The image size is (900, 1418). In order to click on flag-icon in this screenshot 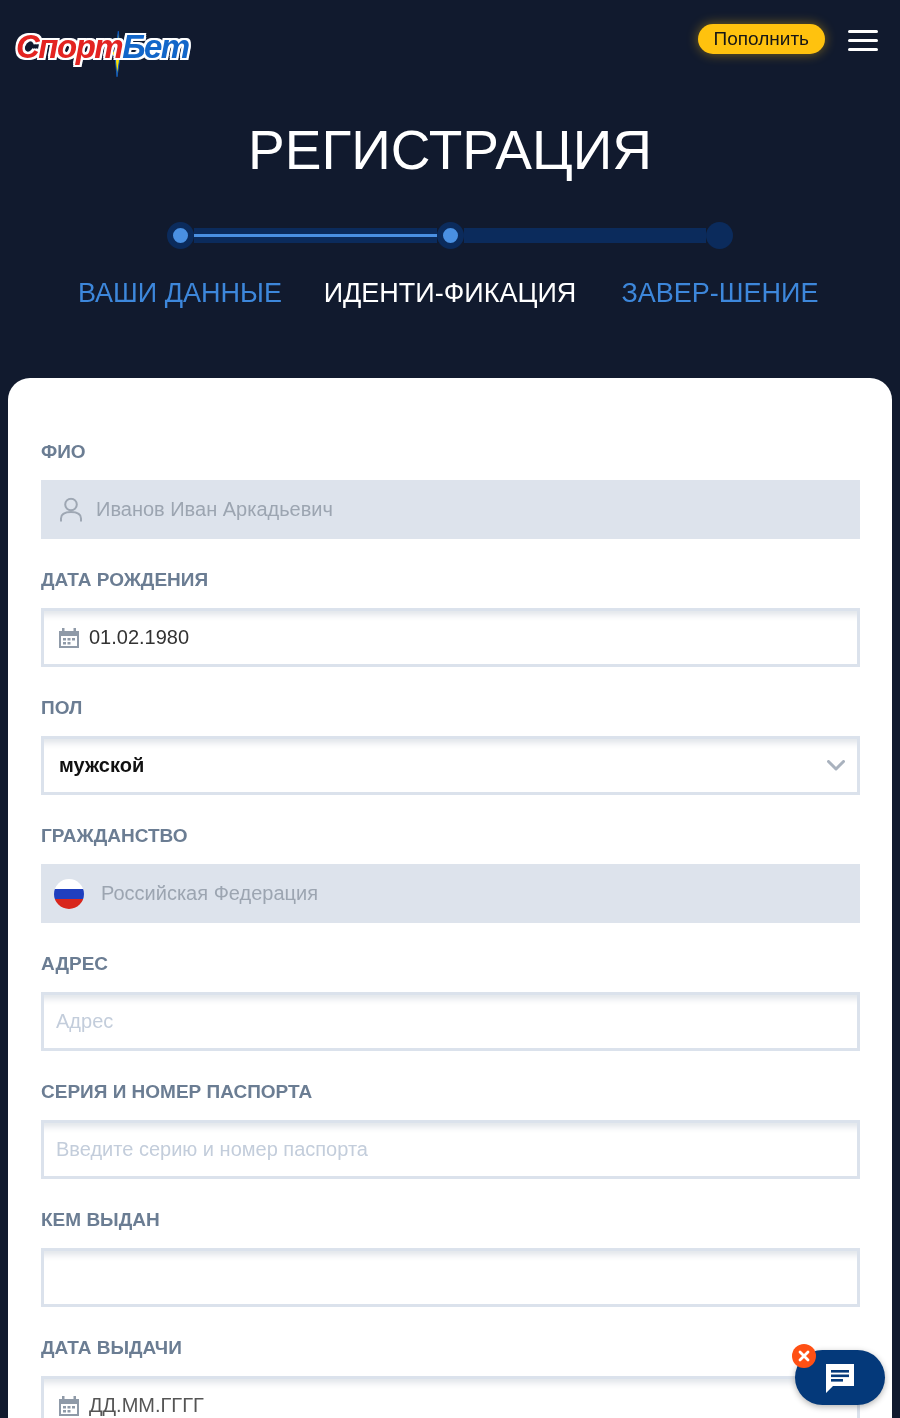, I will do `click(69, 893)`.